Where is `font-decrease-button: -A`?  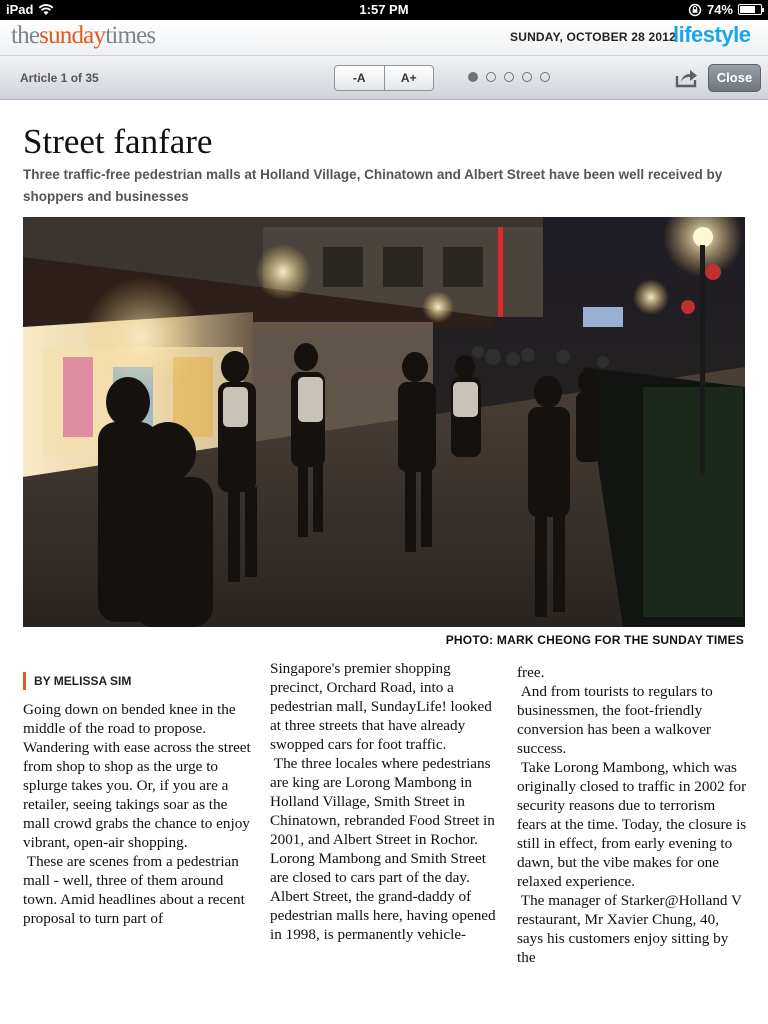
font-decrease-button: -A is located at coordinates (359, 78).